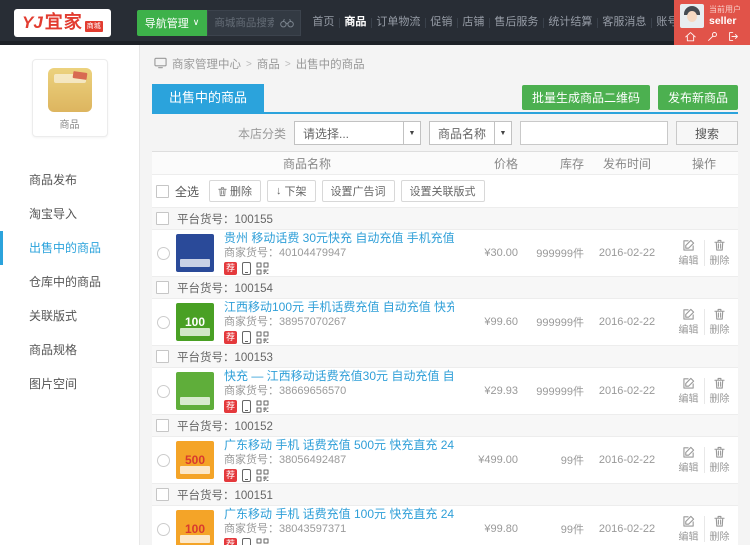  Describe the element at coordinates (287, 23) in the screenshot. I see `search-binoculars-icon` at that location.